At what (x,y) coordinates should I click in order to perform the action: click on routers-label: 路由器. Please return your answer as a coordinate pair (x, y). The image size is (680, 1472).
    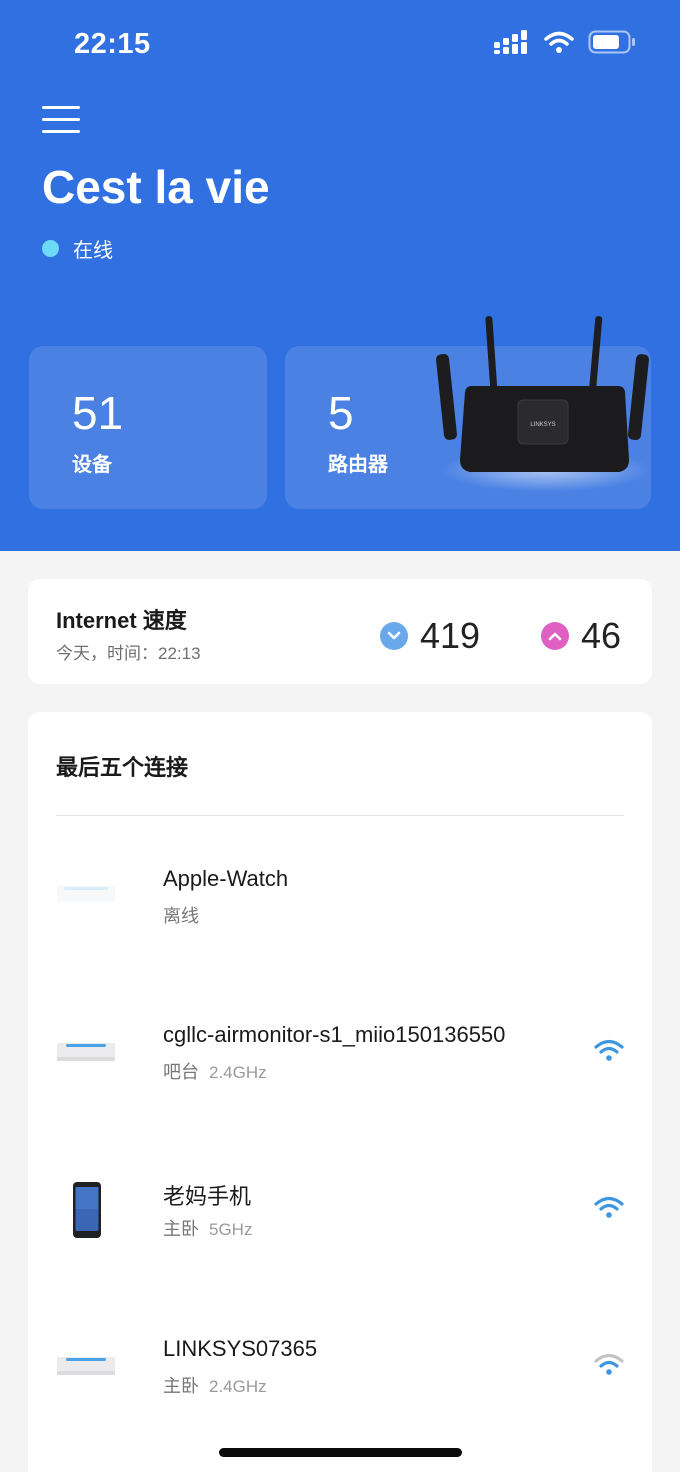
    Looking at the image, I should click on (358, 465).